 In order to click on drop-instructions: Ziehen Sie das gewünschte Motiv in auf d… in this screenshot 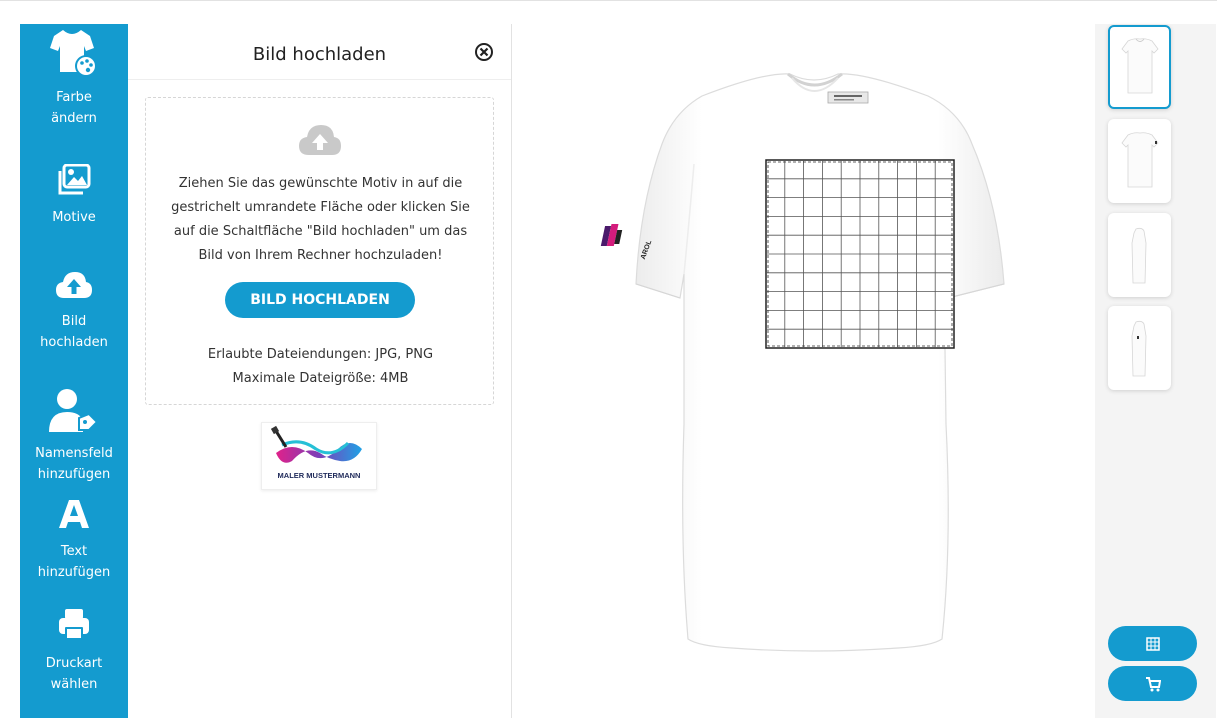, I will do `click(320, 220)`.